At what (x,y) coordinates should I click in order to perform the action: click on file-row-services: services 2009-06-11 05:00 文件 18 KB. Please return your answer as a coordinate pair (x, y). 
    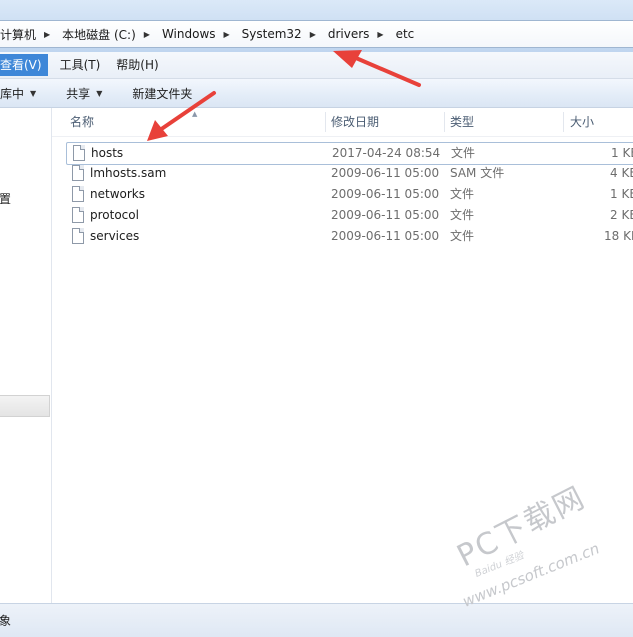
    Looking at the image, I should click on (349, 236).